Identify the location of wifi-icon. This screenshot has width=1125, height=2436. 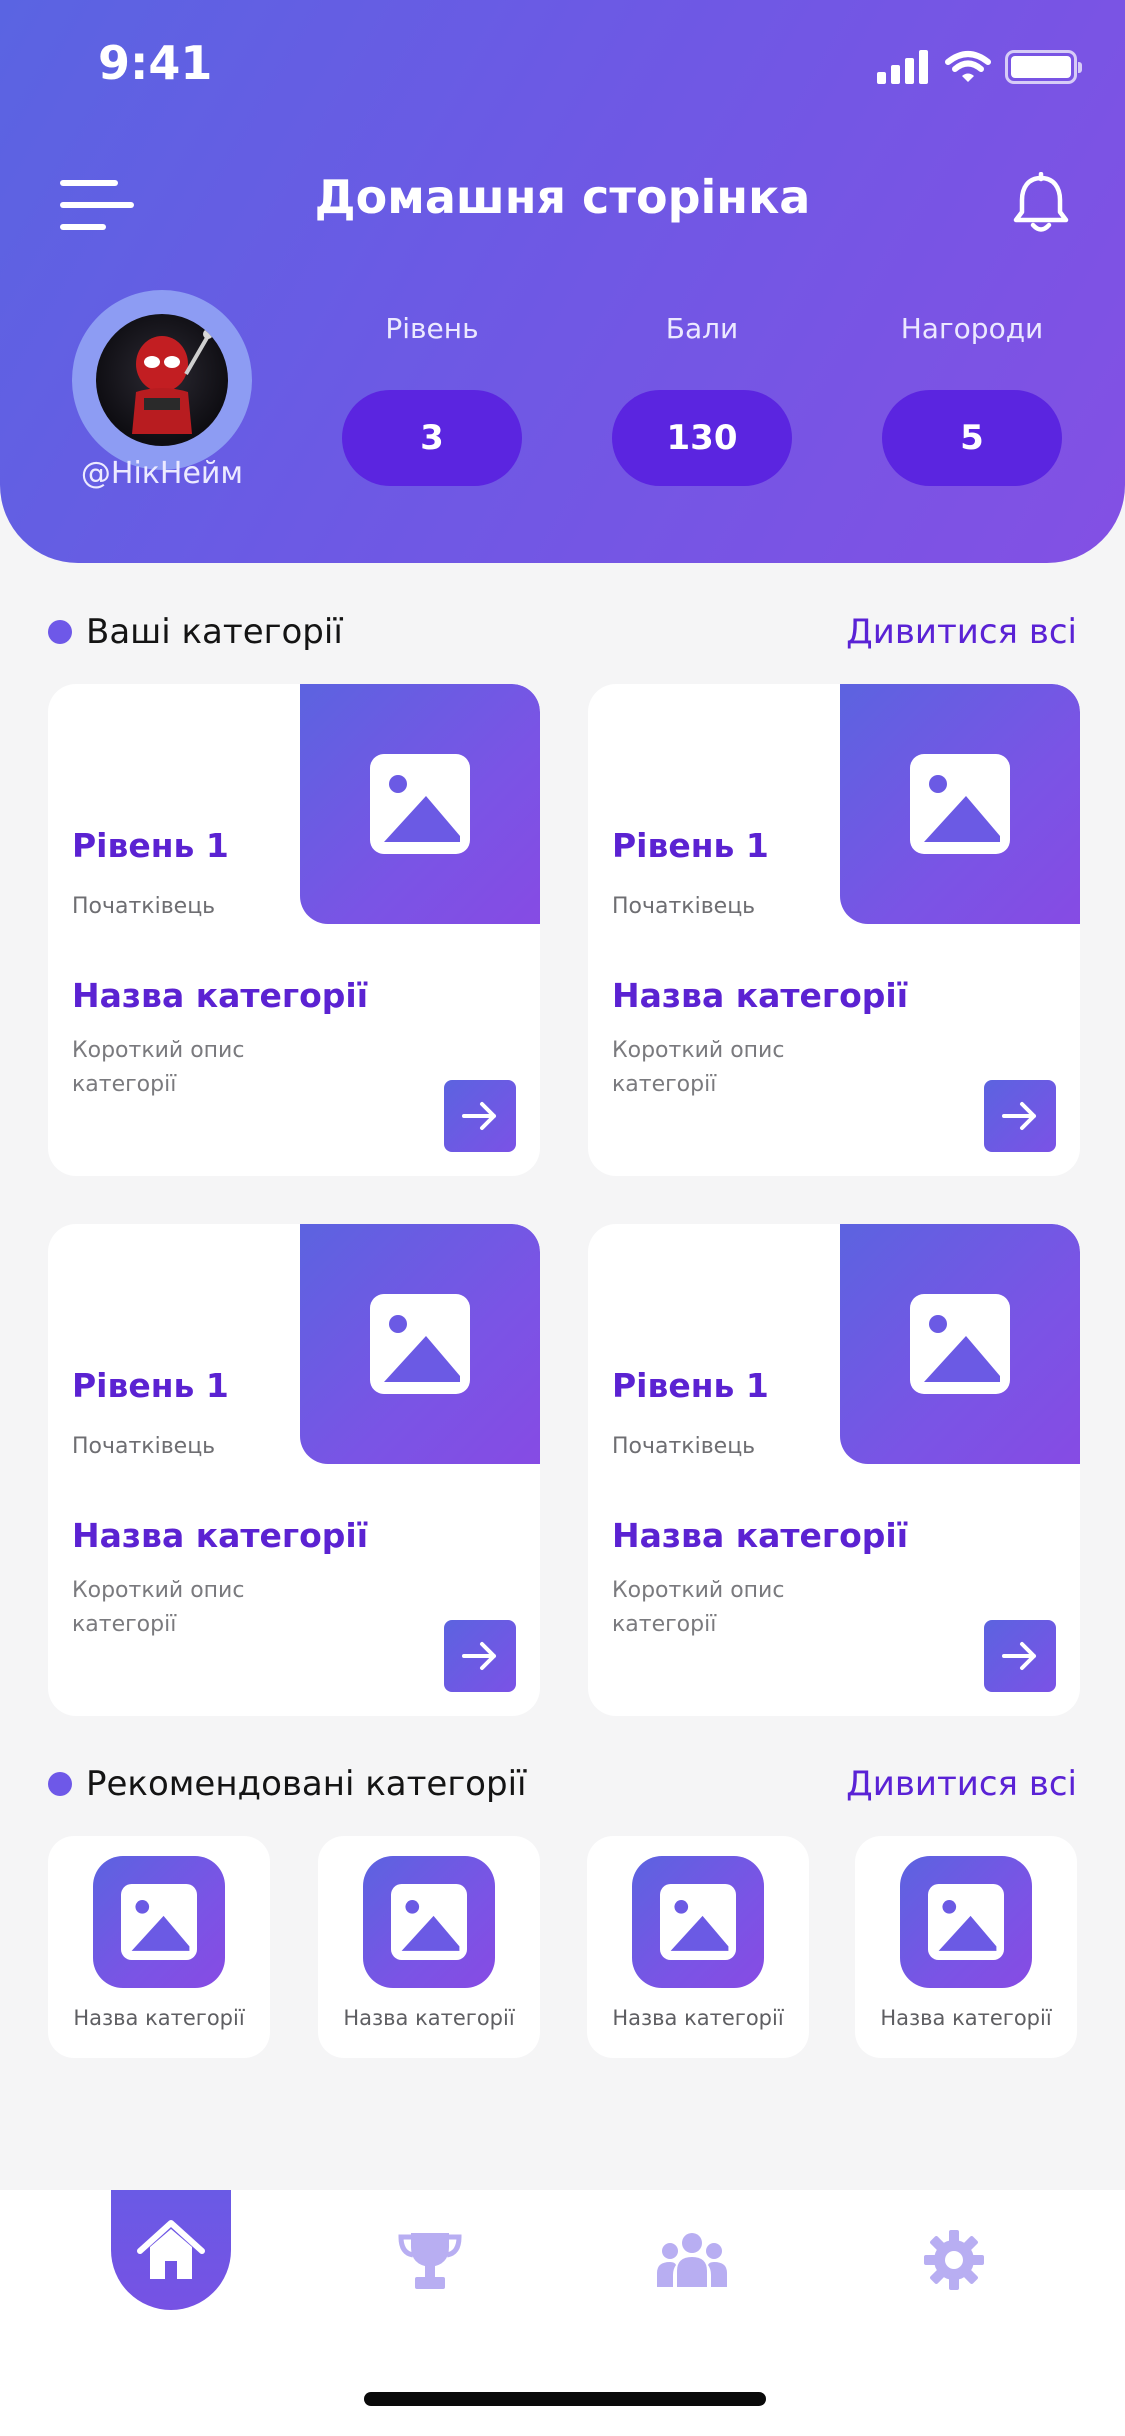
(968, 66).